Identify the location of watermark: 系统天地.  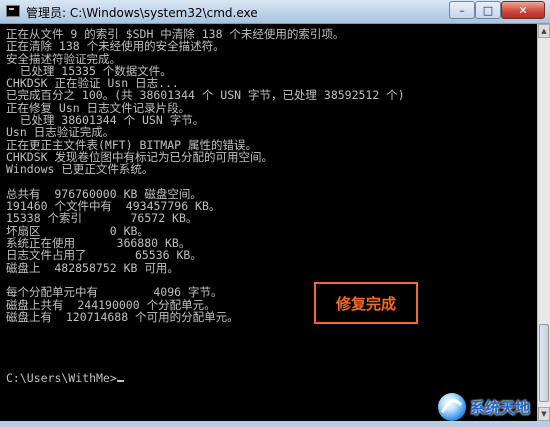
(494, 407).